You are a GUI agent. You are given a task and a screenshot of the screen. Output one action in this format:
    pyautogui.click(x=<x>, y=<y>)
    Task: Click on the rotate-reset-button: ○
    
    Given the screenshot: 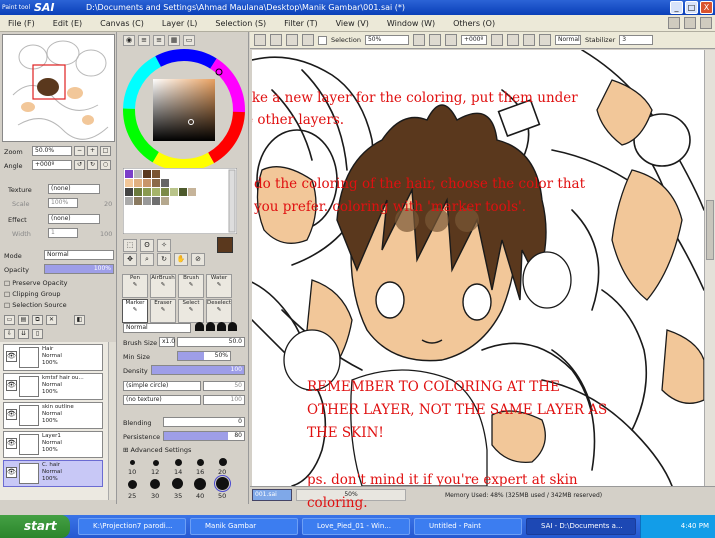 What is the action you would take?
    pyautogui.click(x=105, y=165)
    